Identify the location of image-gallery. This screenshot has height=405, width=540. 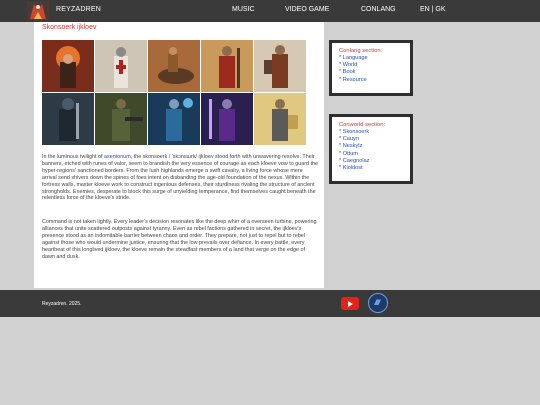
(174, 93).